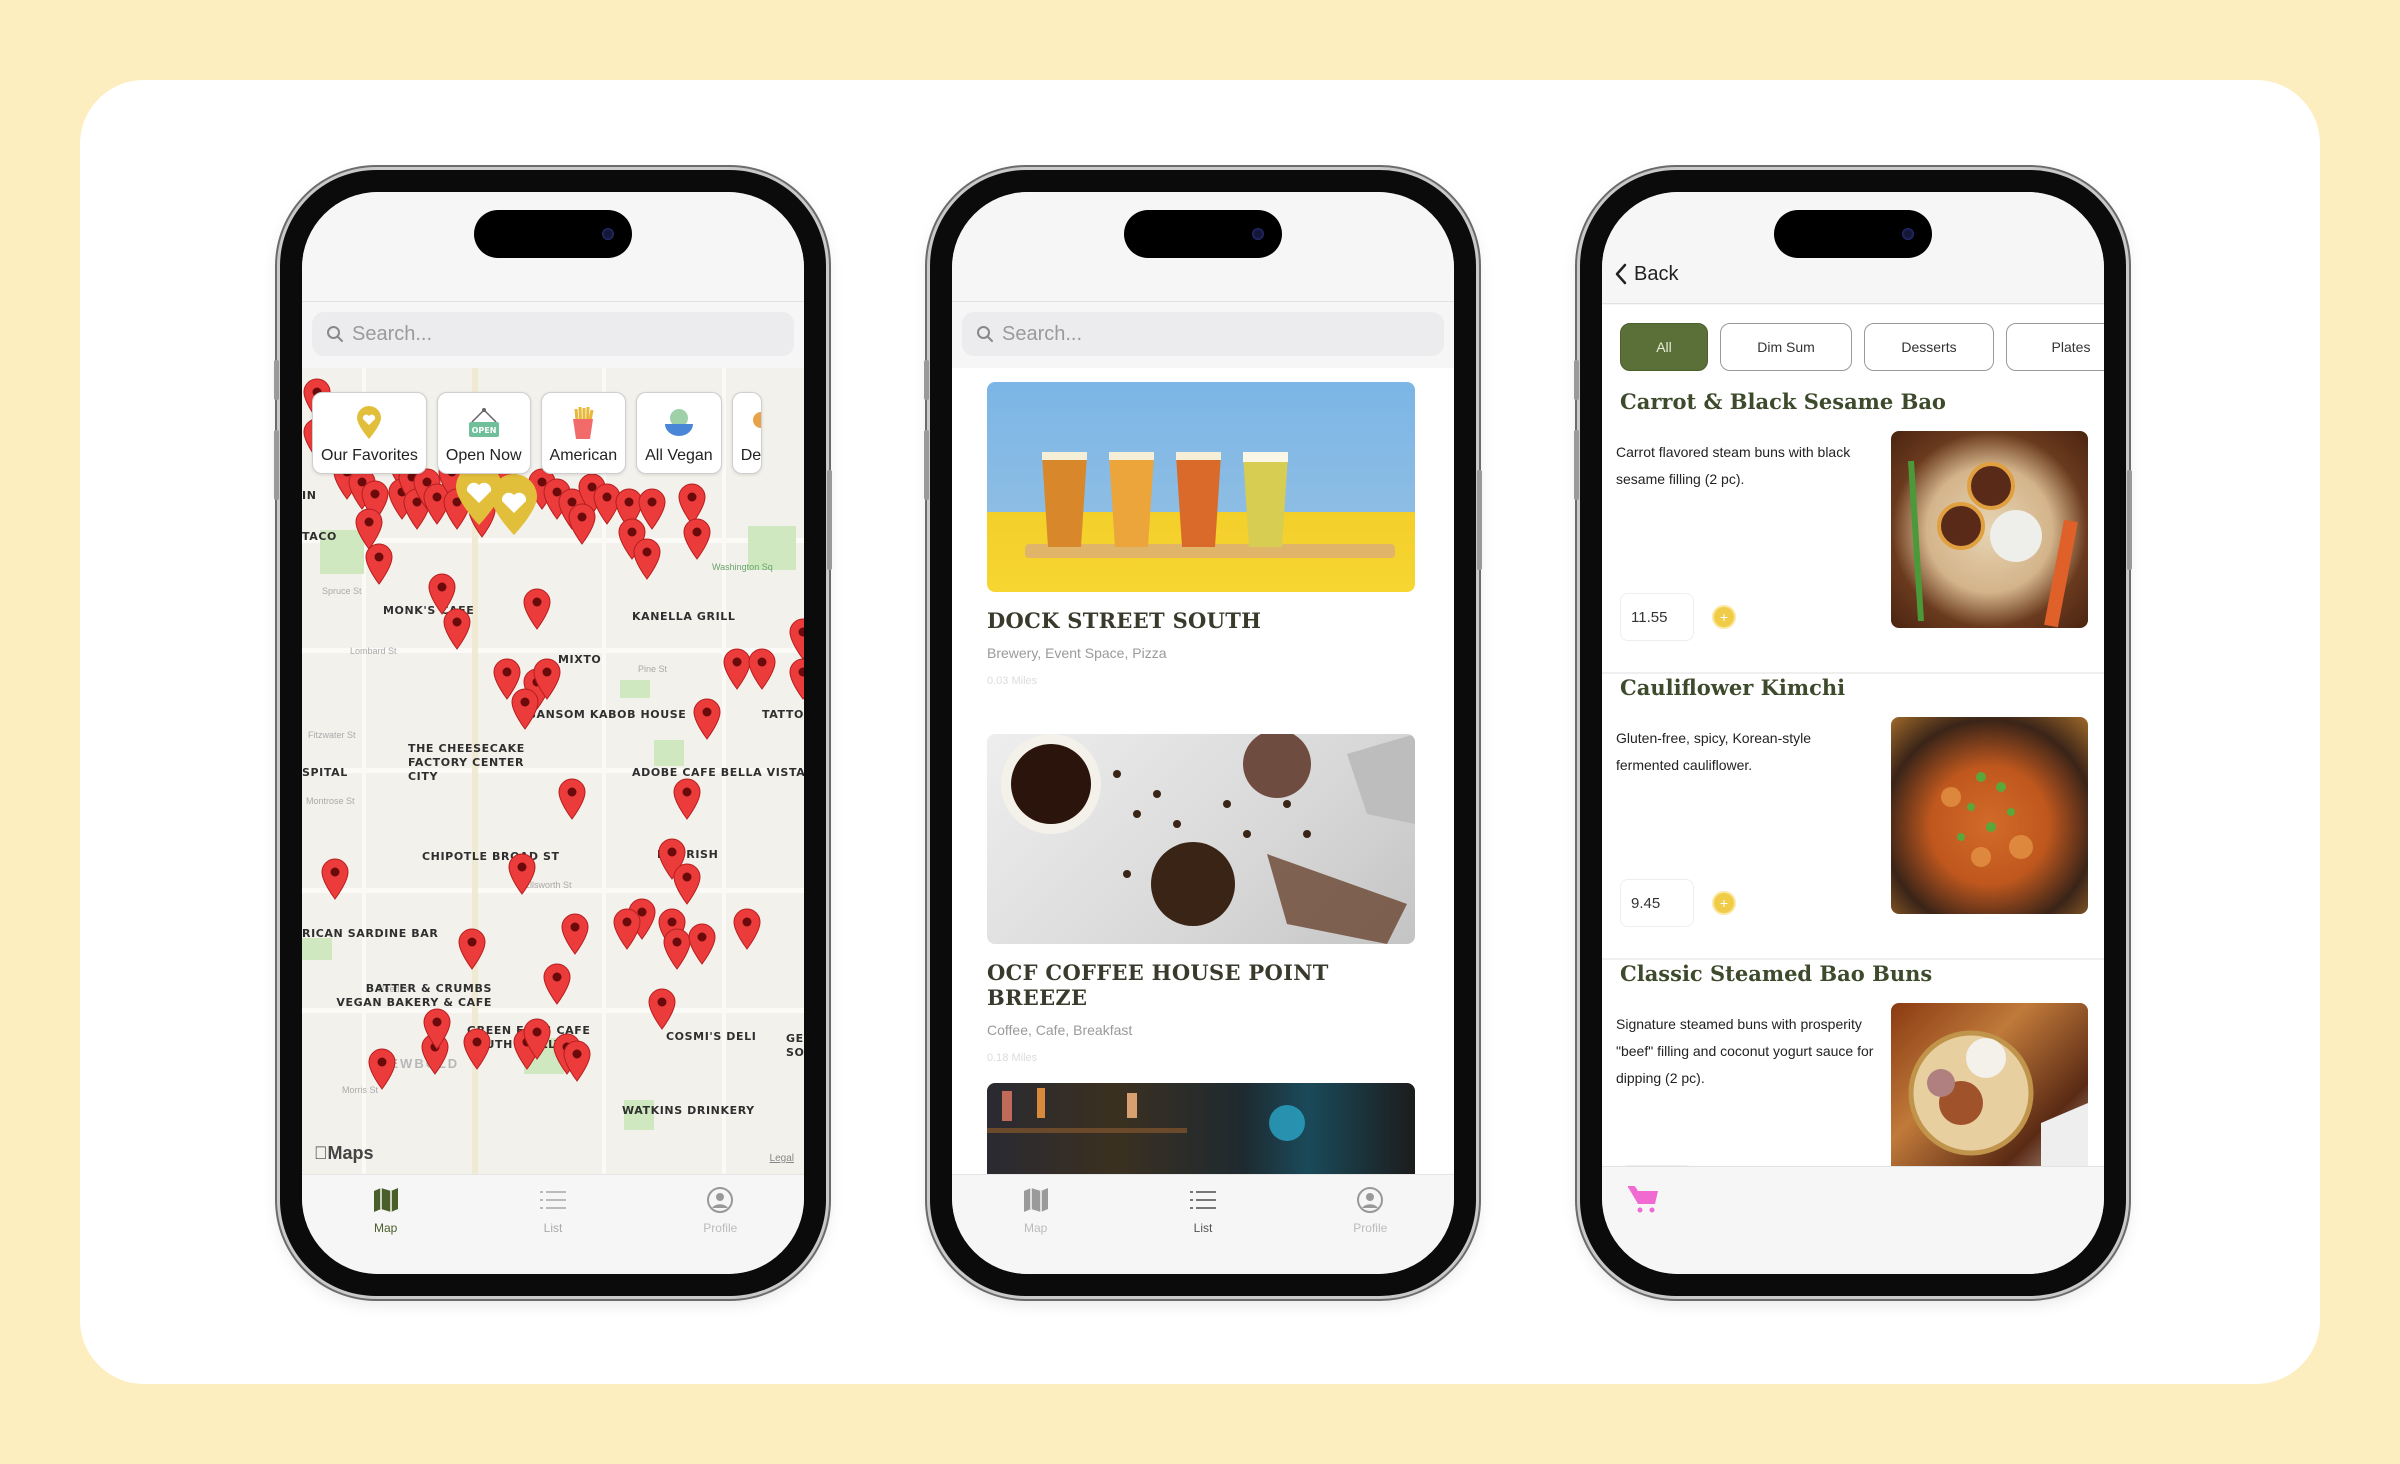 This screenshot has height=1464, width=2400. Describe the element at coordinates (1077, 653) in the screenshot. I see `restaurant-tags: Brewery, Event Space, Pizza` at that location.